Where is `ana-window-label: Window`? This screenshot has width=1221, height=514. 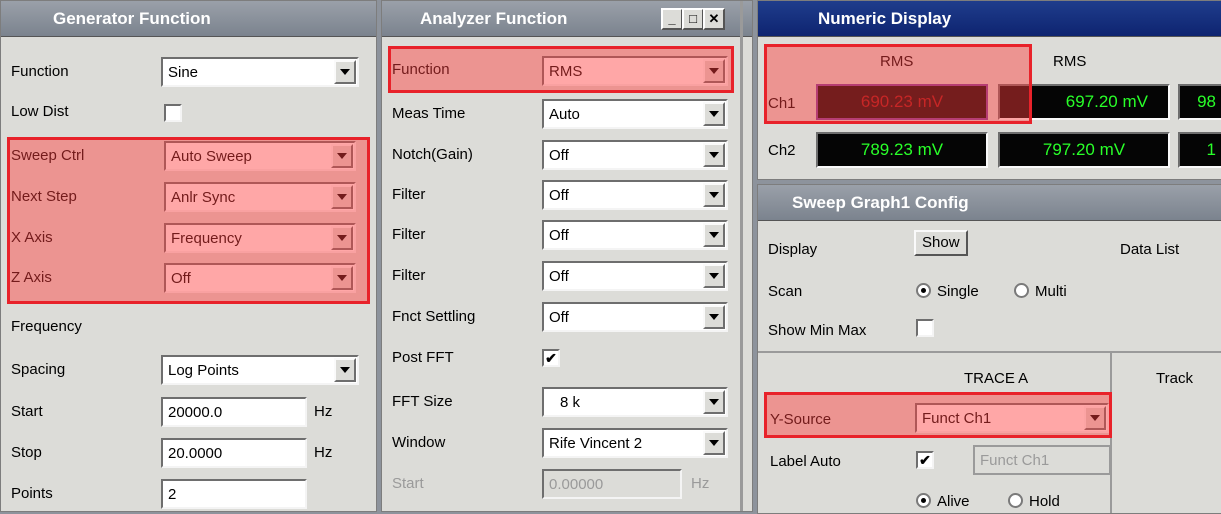 ana-window-label: Window is located at coordinates (419, 442).